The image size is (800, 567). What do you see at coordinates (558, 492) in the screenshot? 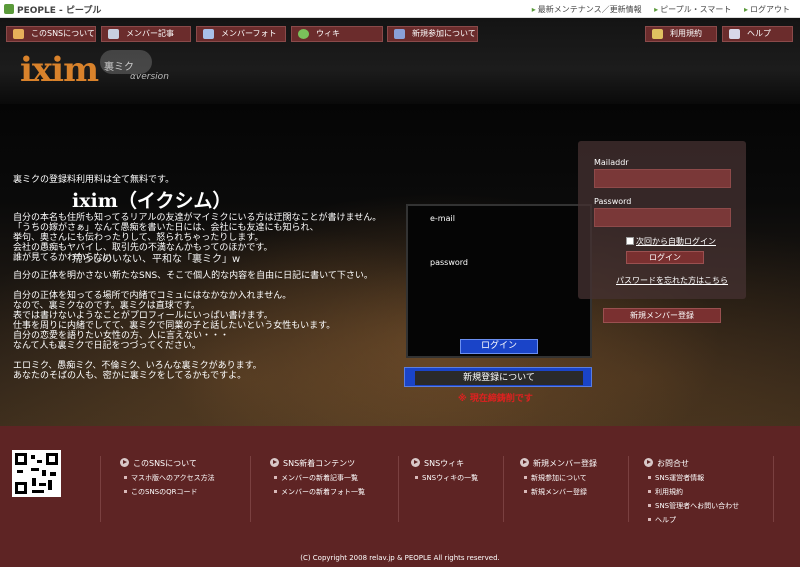
I see `footer-link: 新規メンバー登録` at bounding box center [558, 492].